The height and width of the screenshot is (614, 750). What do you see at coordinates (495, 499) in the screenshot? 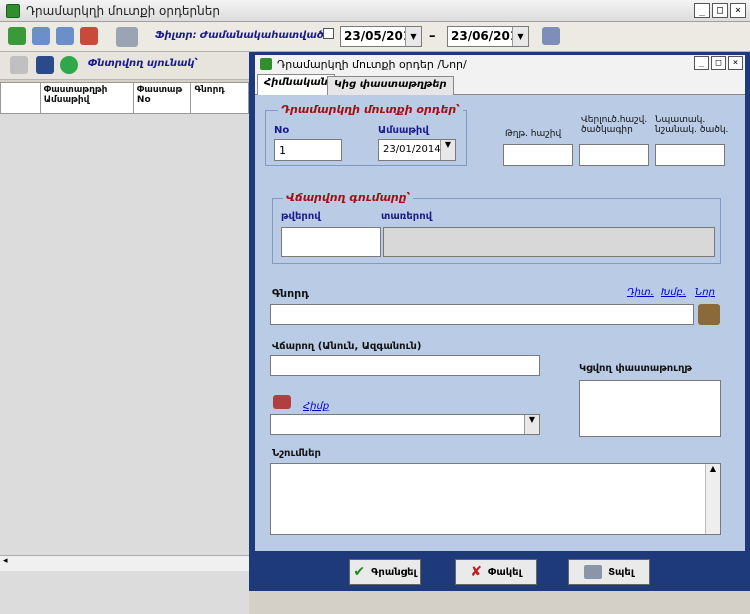
I see `note-textarea: ▲` at bounding box center [495, 499].